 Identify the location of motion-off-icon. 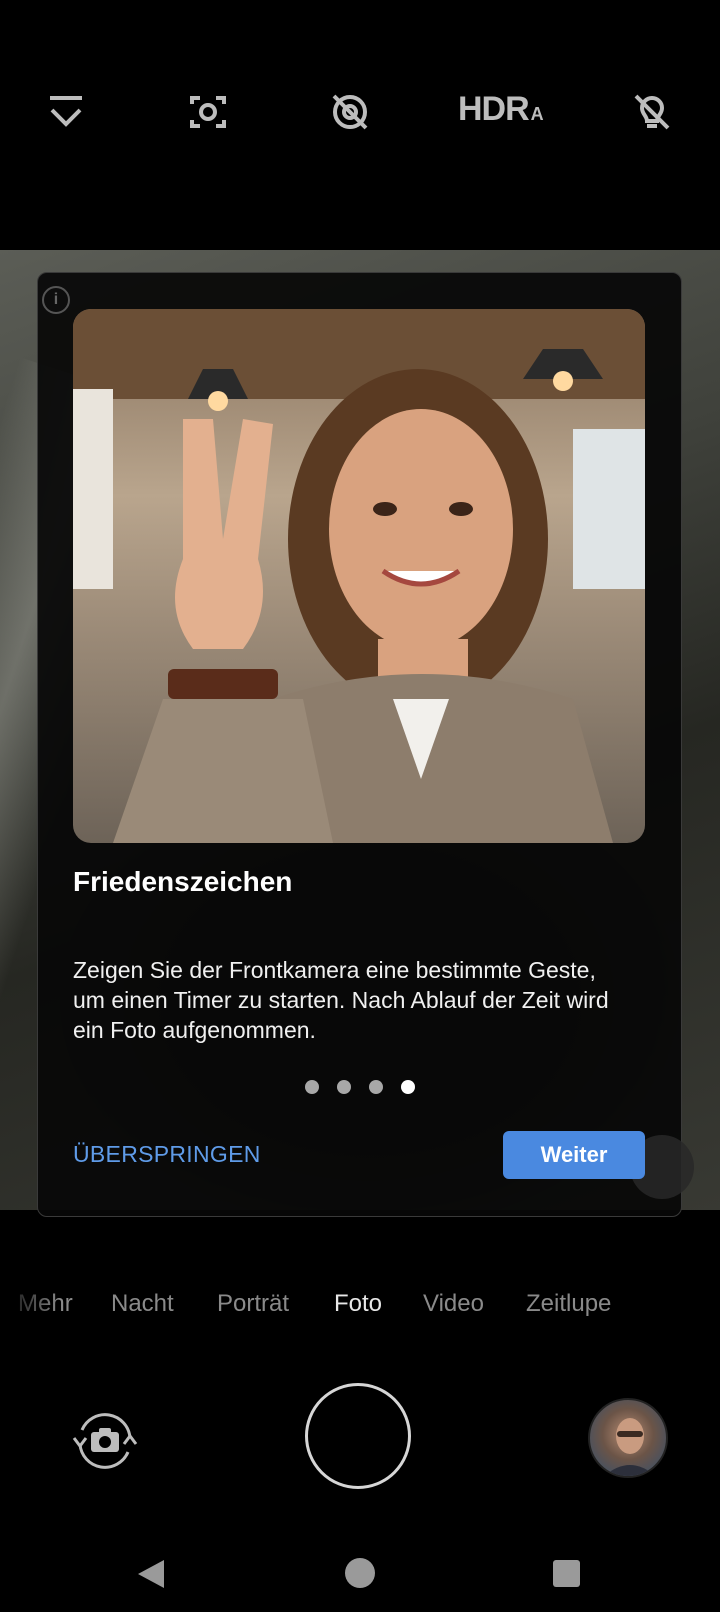
(350, 112).